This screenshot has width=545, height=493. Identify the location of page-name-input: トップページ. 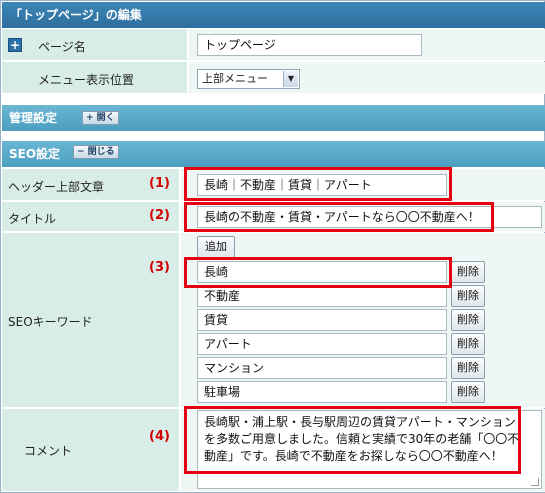
(309, 45).